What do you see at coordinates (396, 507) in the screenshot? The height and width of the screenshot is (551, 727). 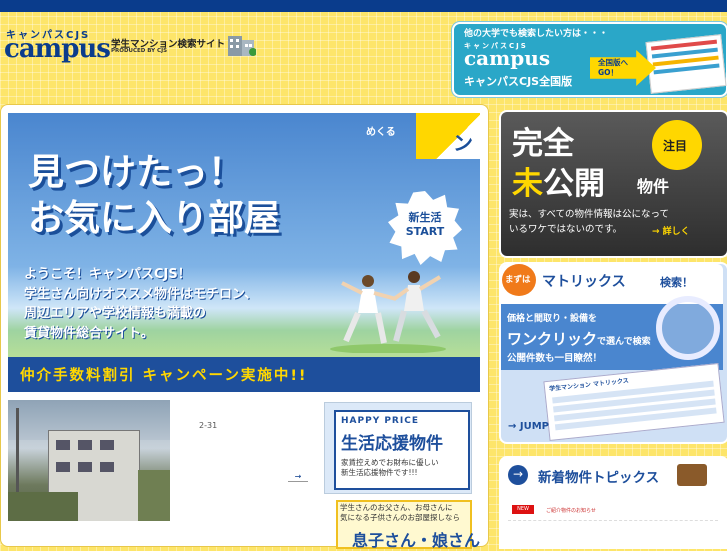 I see `parent-desc-line-1: 学生さんのお父さん、お母さんに` at bounding box center [396, 507].